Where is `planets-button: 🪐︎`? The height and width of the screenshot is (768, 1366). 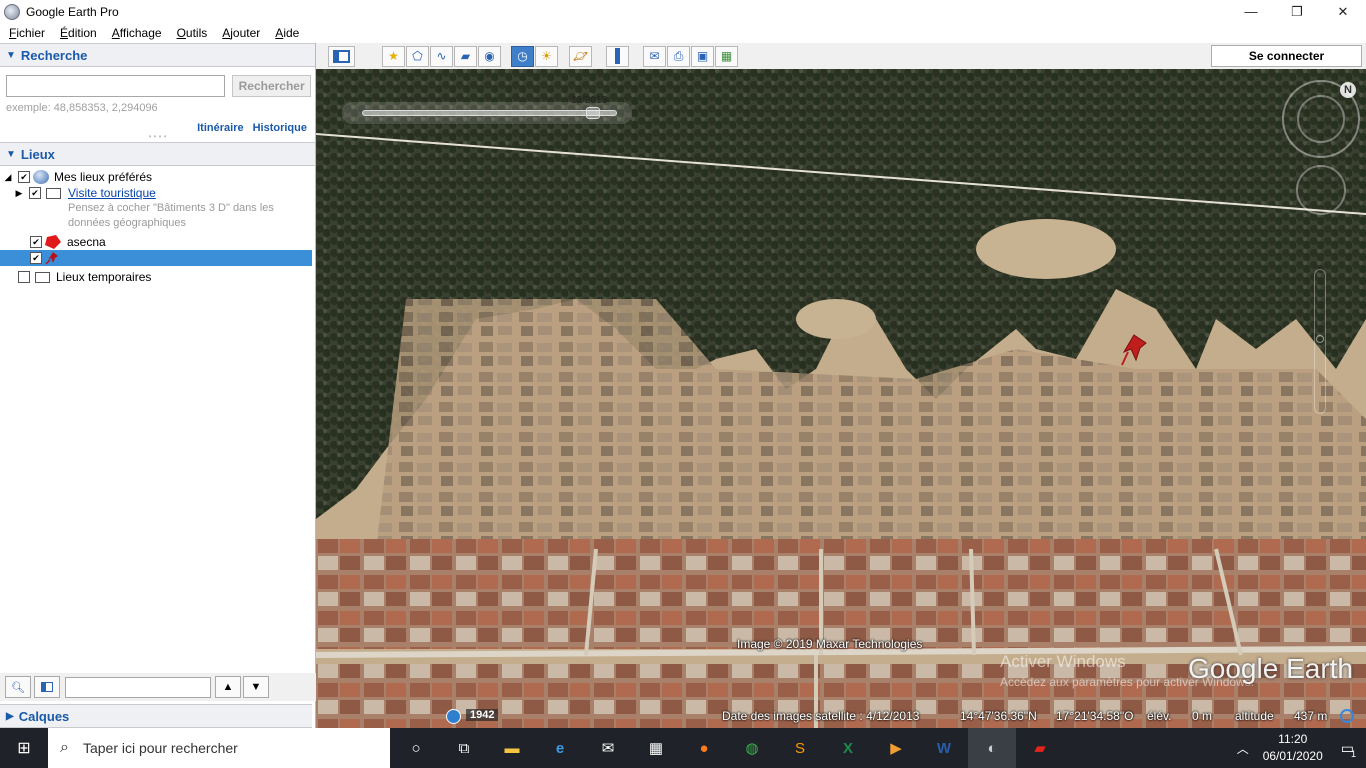 planets-button: 🪐︎ is located at coordinates (580, 56).